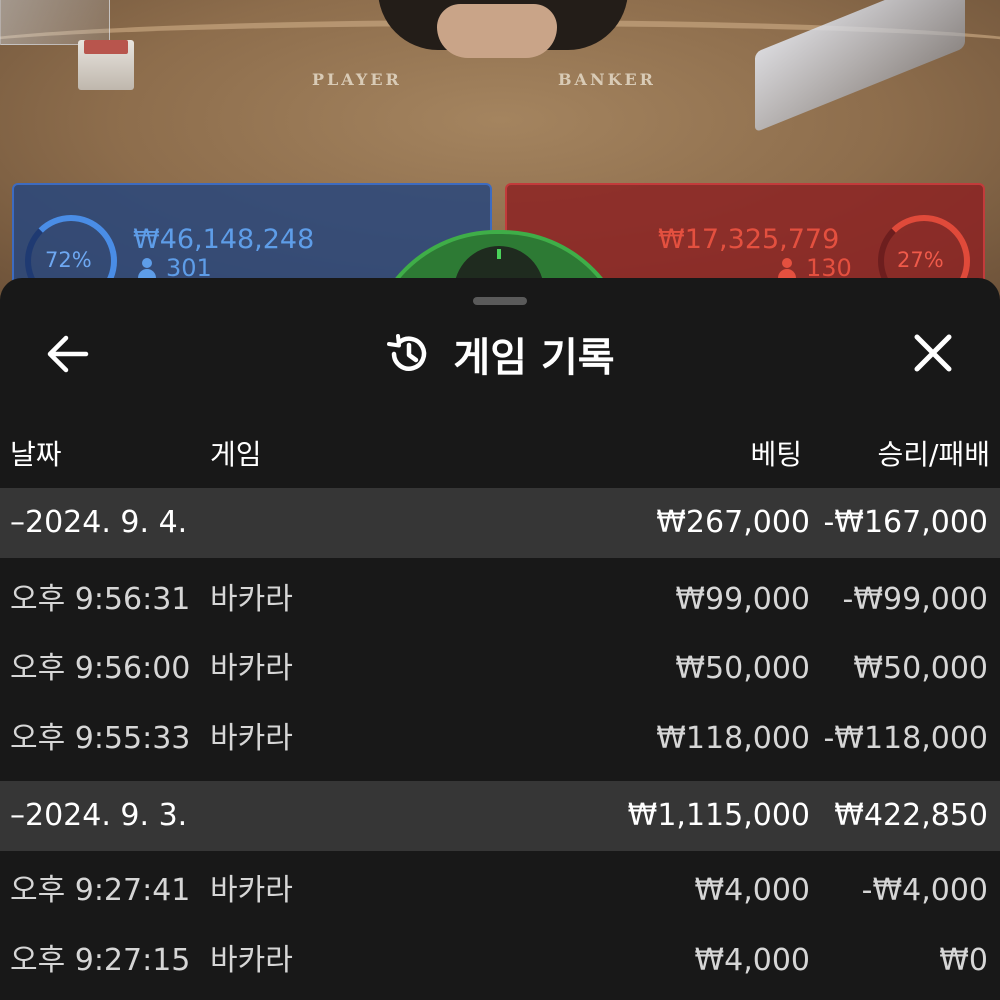 Image resolution: width=1000 pixels, height=1000 pixels. I want to click on group-date: –2024. 9. 4., so click(99, 522).